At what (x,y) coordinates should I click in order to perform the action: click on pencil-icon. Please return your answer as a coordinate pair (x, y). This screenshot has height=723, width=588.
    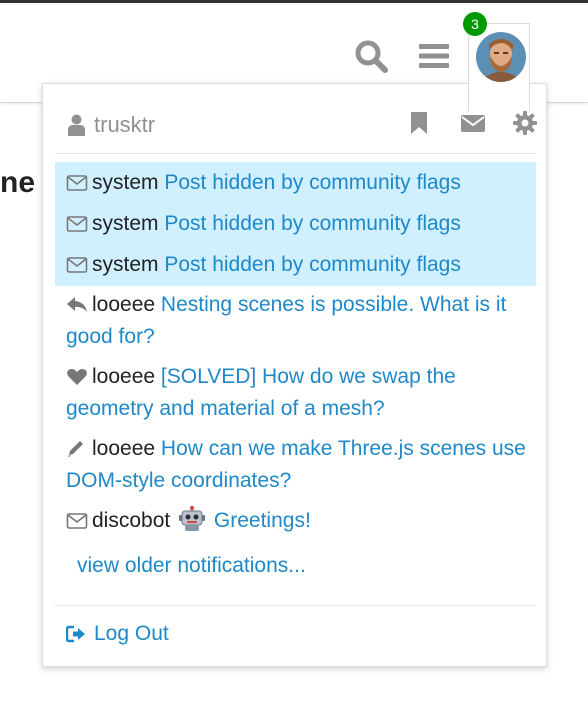
    Looking at the image, I should click on (75, 449).